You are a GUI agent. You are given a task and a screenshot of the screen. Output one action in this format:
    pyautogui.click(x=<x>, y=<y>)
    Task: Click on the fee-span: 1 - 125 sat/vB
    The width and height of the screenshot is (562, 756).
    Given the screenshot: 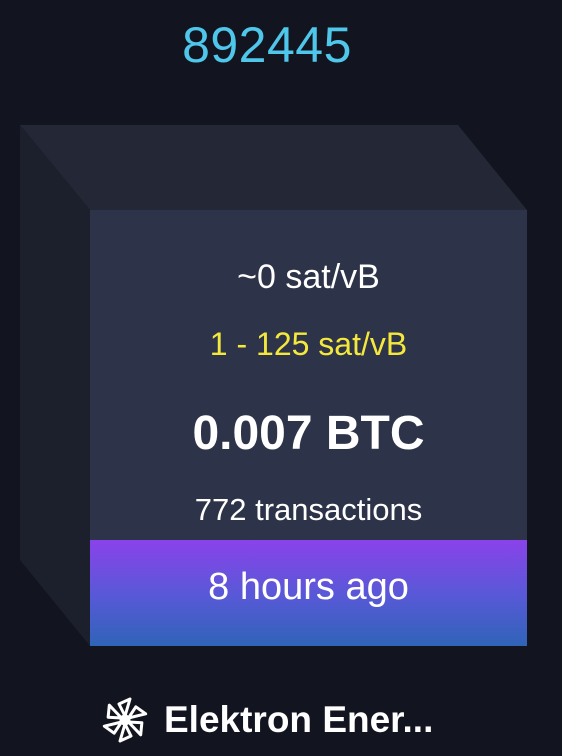 What is the action you would take?
    pyautogui.click(x=308, y=344)
    